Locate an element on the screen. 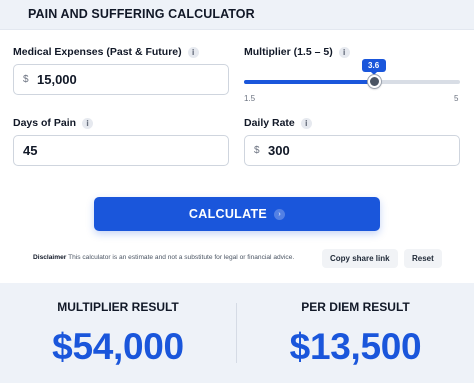 The height and width of the screenshot is (383, 474). multiplier-result-value: $54,000 is located at coordinates (118, 346).